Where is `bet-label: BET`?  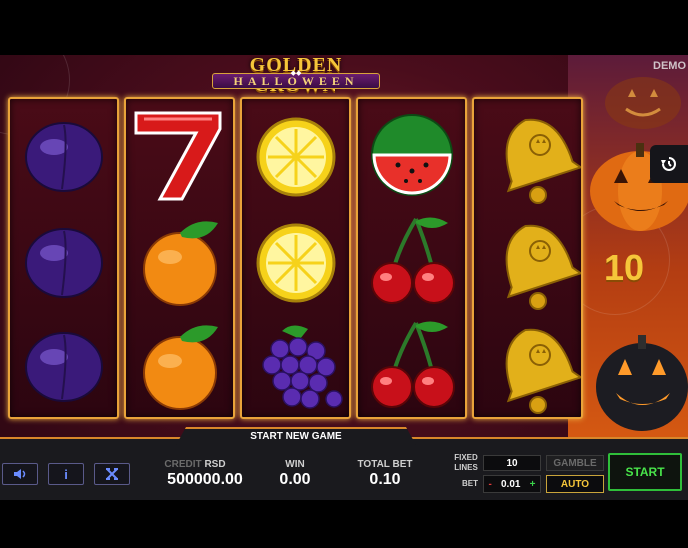
bet-label: BET is located at coordinates (470, 483).